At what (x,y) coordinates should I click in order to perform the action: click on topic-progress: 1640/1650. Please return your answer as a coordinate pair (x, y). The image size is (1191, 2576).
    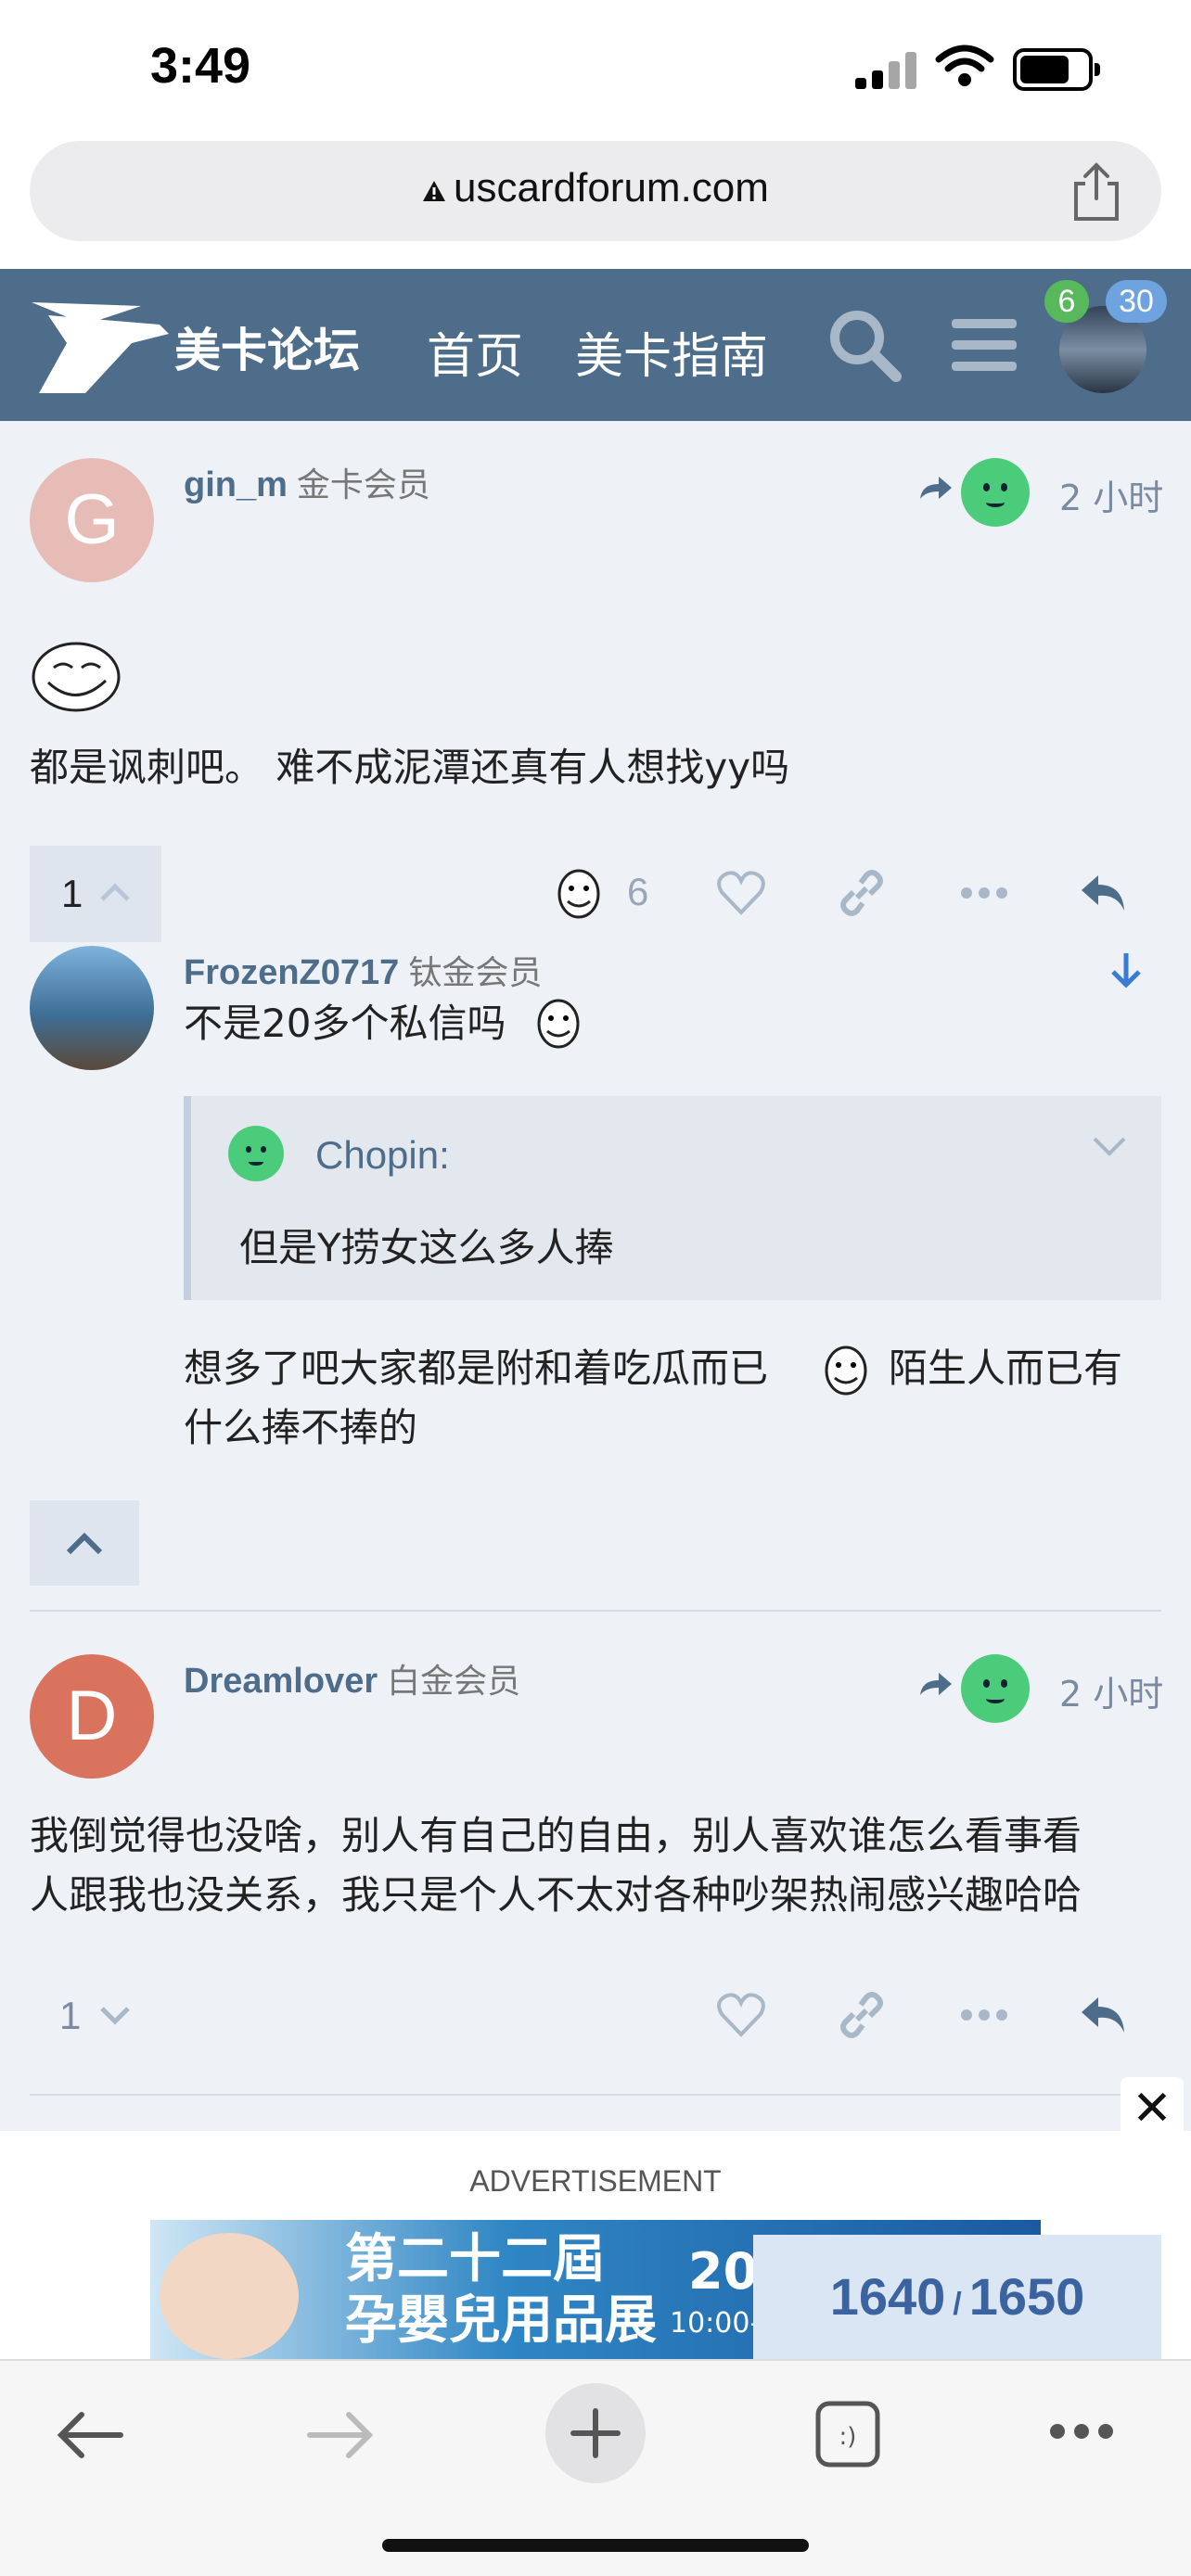
    Looking at the image, I should click on (957, 2297).